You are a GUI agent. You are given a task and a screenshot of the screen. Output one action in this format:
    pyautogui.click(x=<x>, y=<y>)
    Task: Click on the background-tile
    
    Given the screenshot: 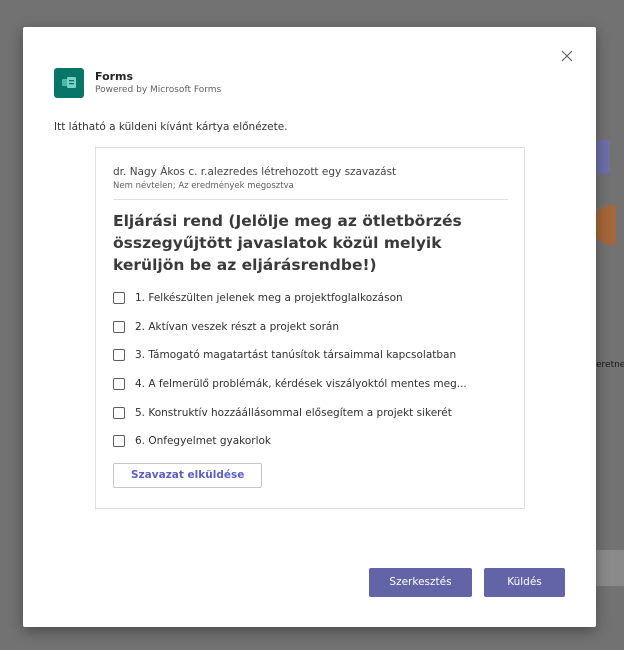 What is the action you would take?
    pyautogui.click(x=603, y=157)
    